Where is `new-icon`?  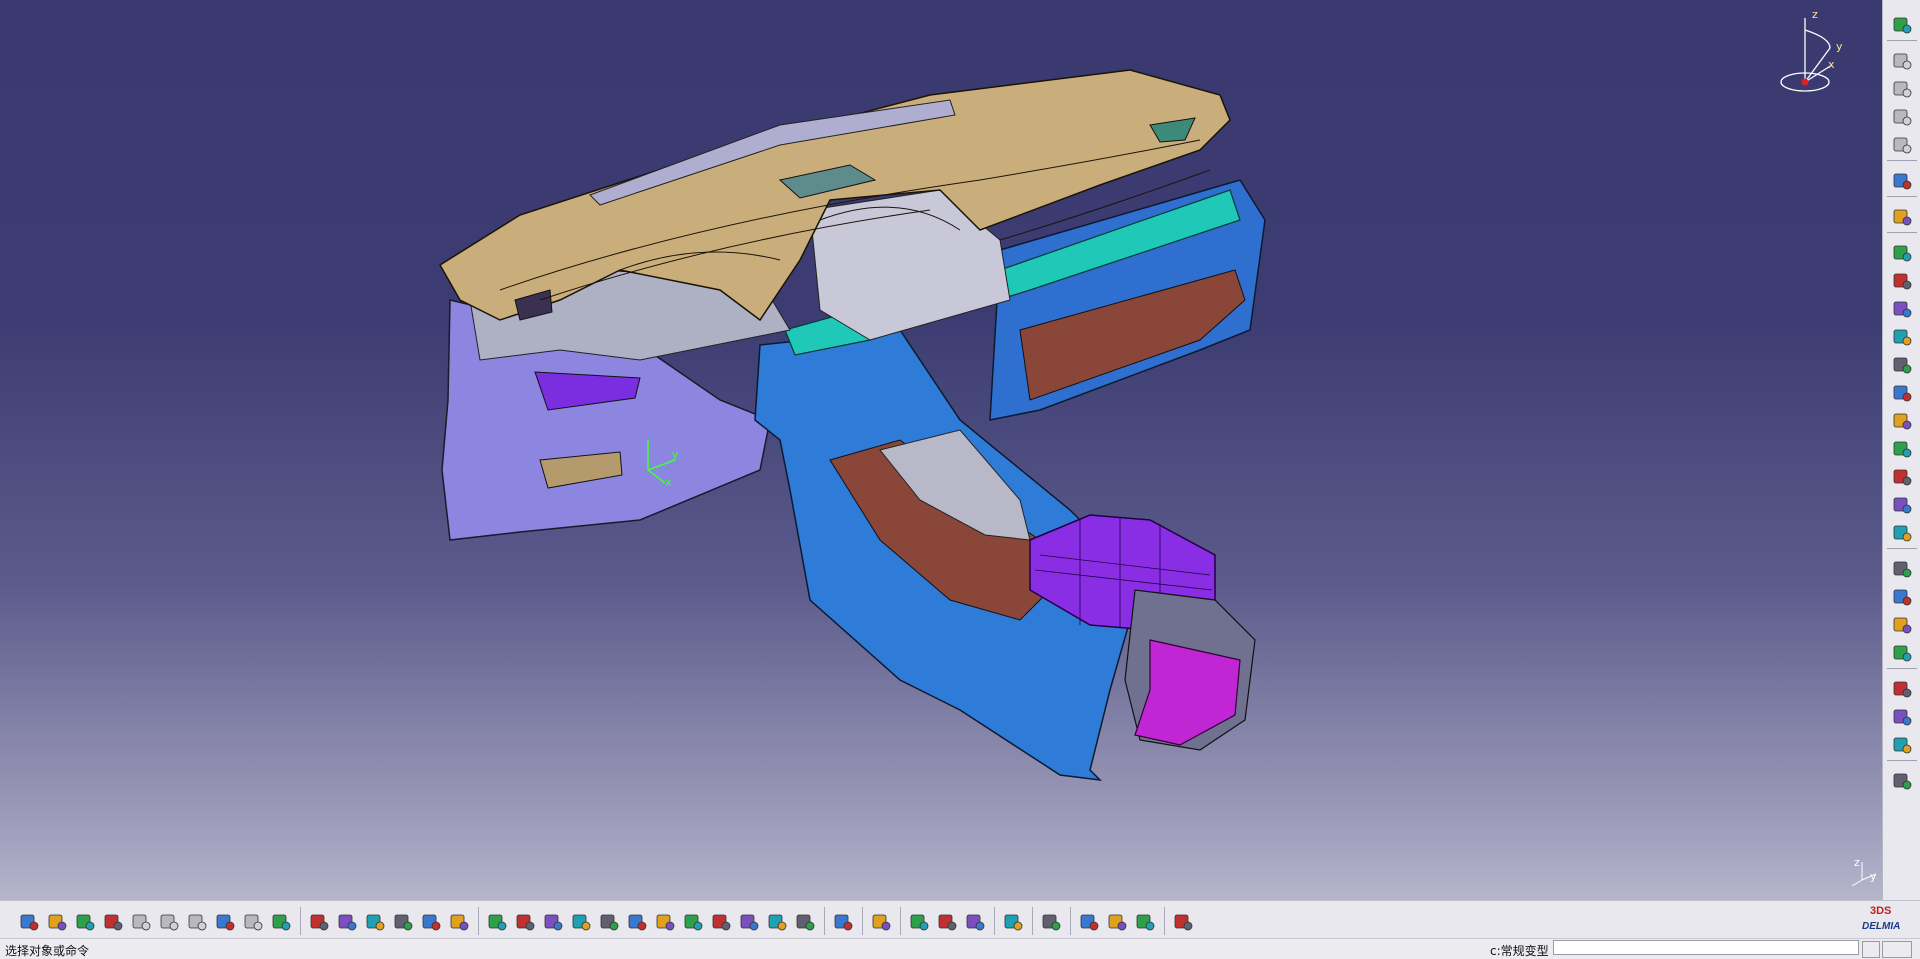
new-icon is located at coordinates (29, 922).